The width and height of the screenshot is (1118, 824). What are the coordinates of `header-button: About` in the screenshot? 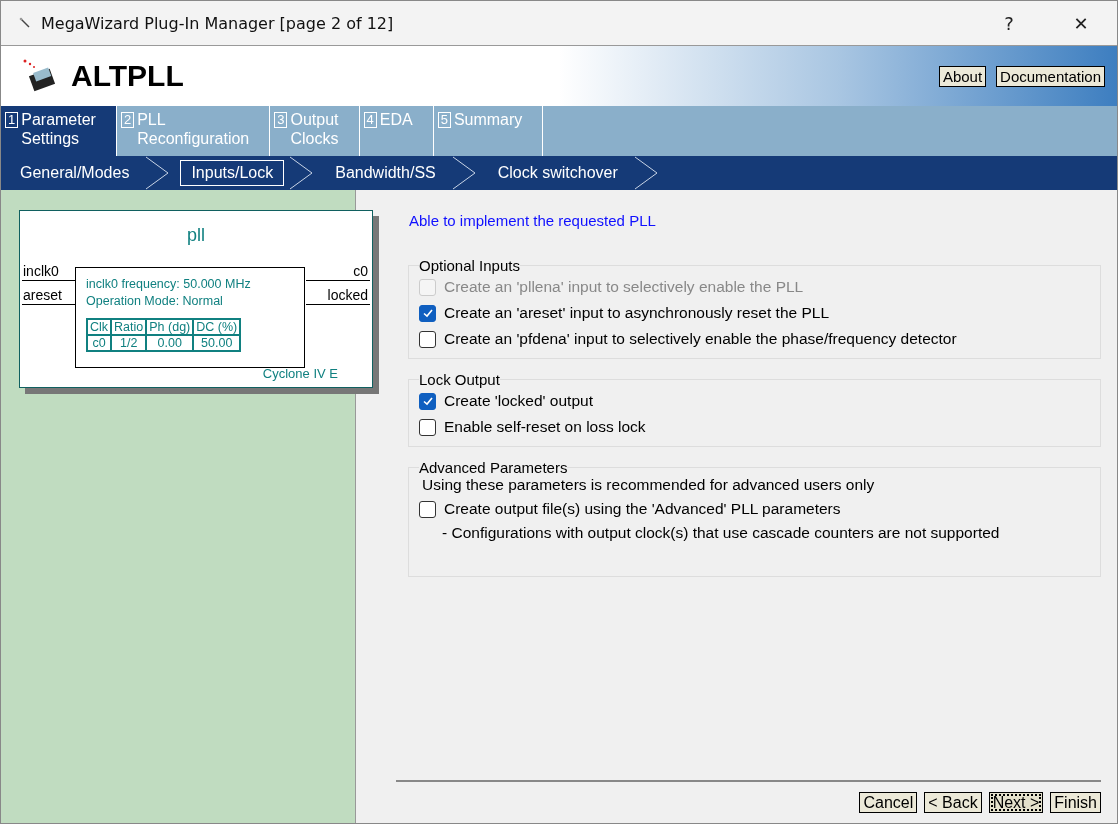 It's located at (962, 76).